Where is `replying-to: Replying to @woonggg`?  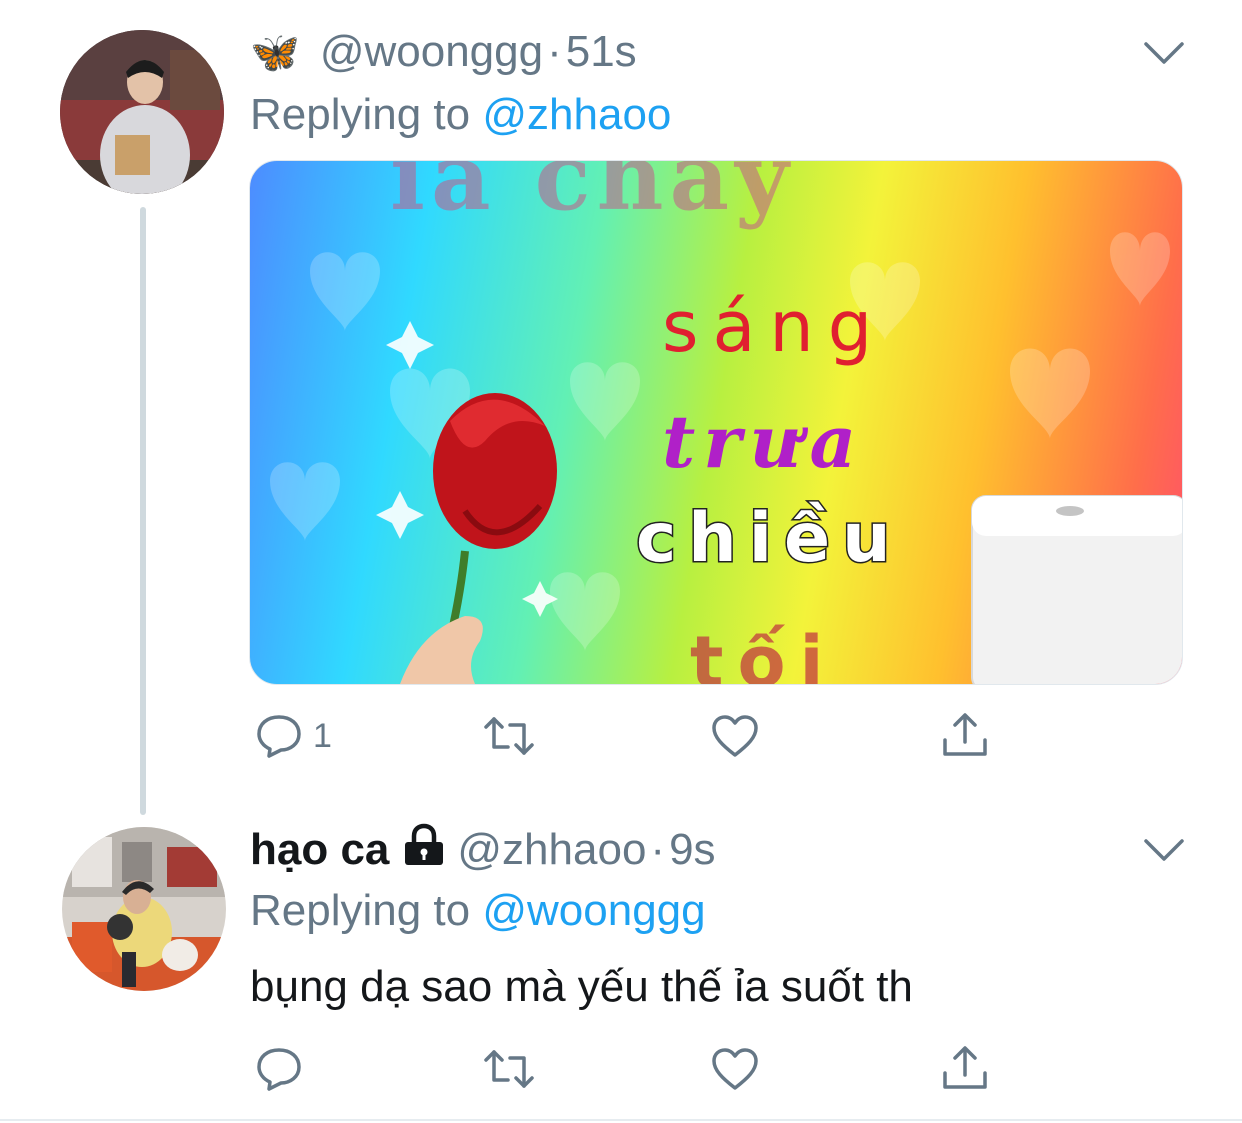
replying-to: Replying to @woonggg is located at coordinates (478, 911).